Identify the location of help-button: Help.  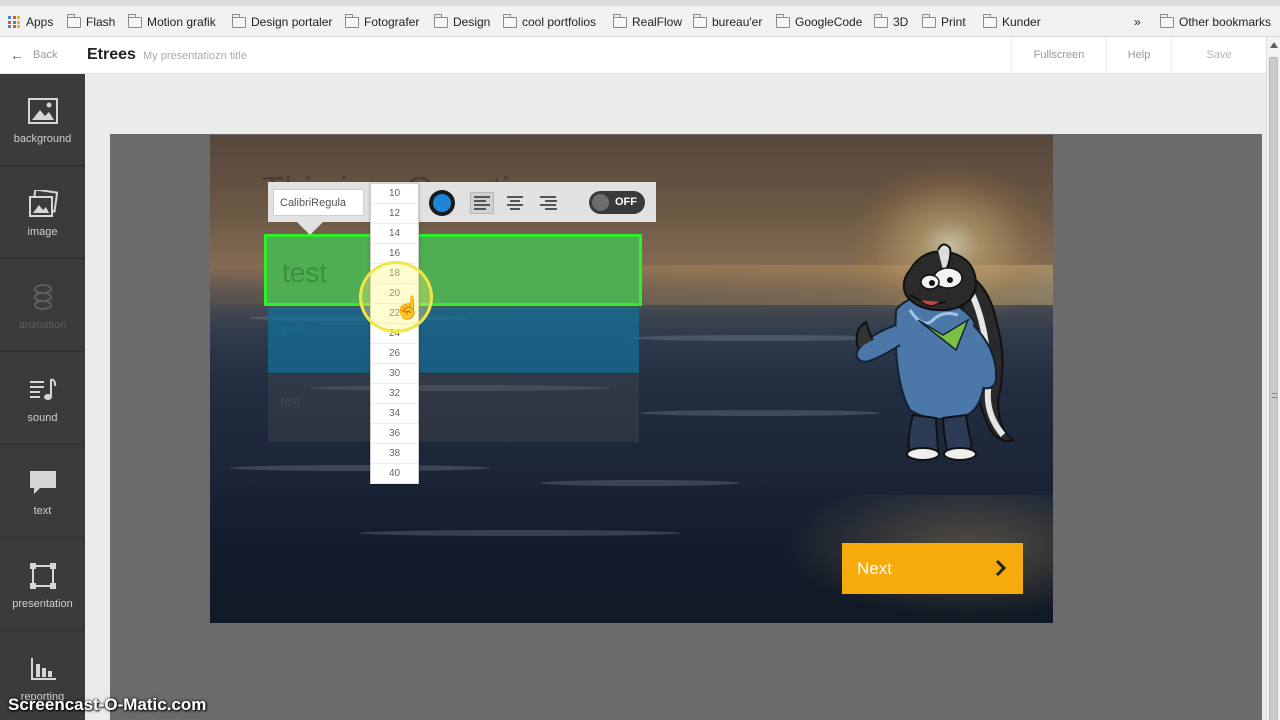
(1138, 55).